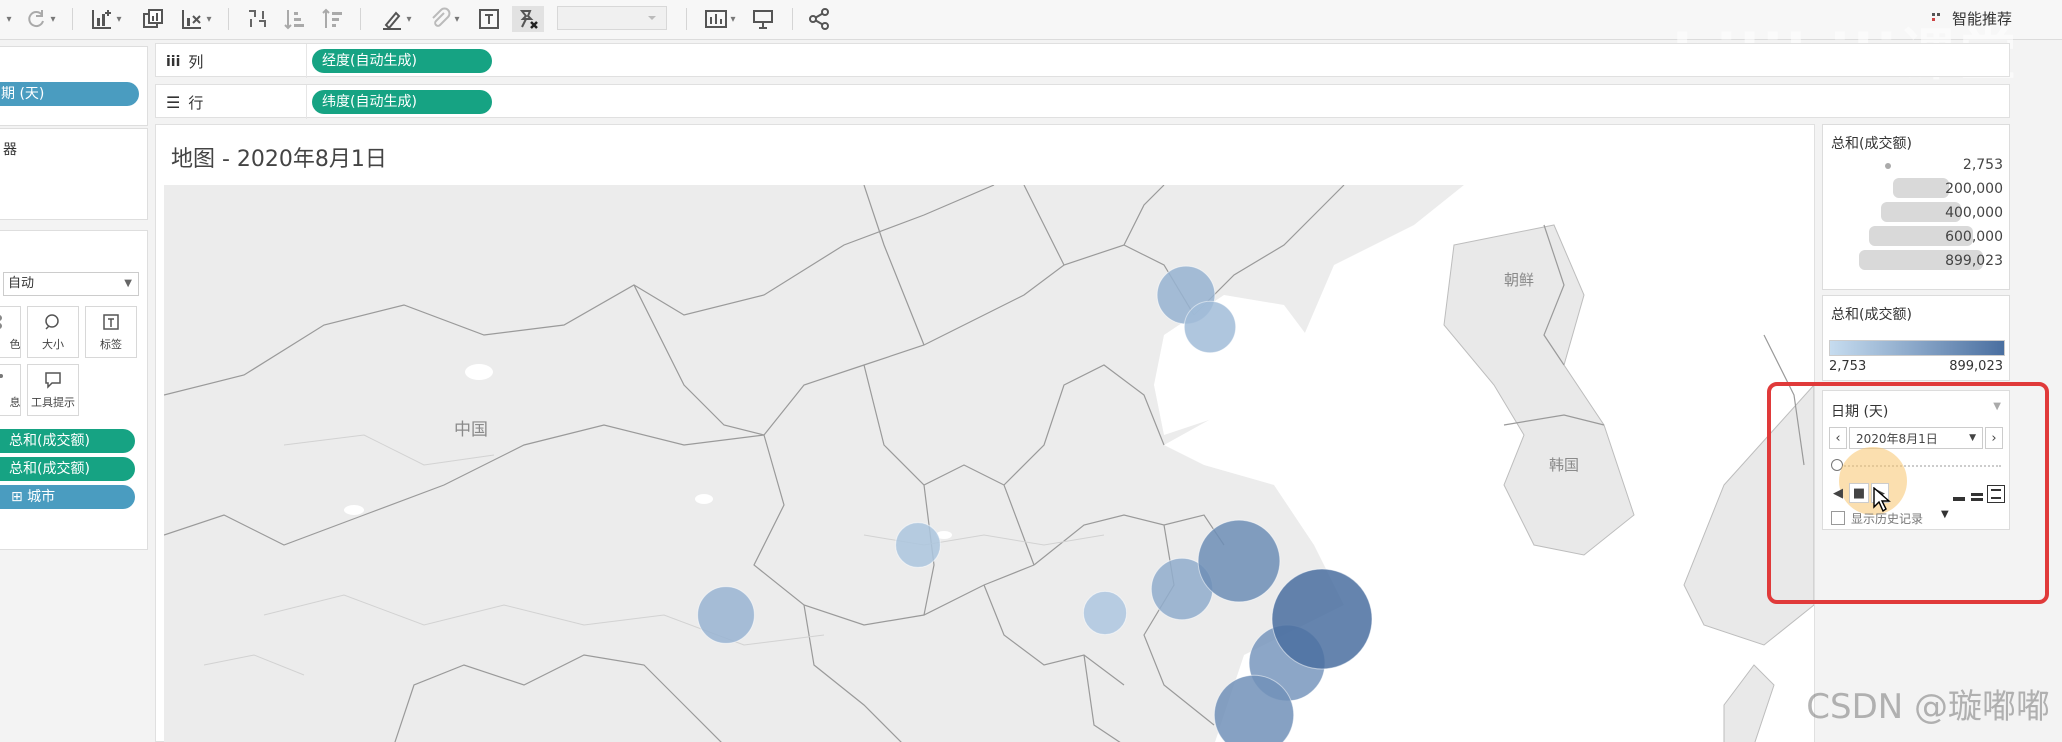 The image size is (2062, 742). What do you see at coordinates (71, 284) in the screenshot?
I see `mark-type-select: 自动 ▼` at bounding box center [71, 284].